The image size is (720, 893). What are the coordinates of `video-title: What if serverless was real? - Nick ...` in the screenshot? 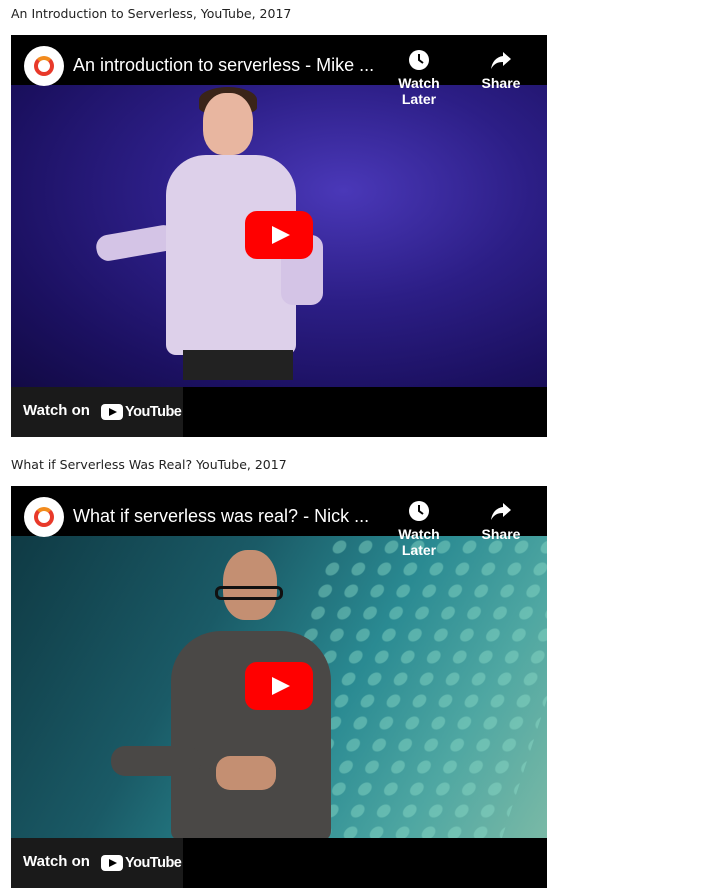 It's located at (221, 516).